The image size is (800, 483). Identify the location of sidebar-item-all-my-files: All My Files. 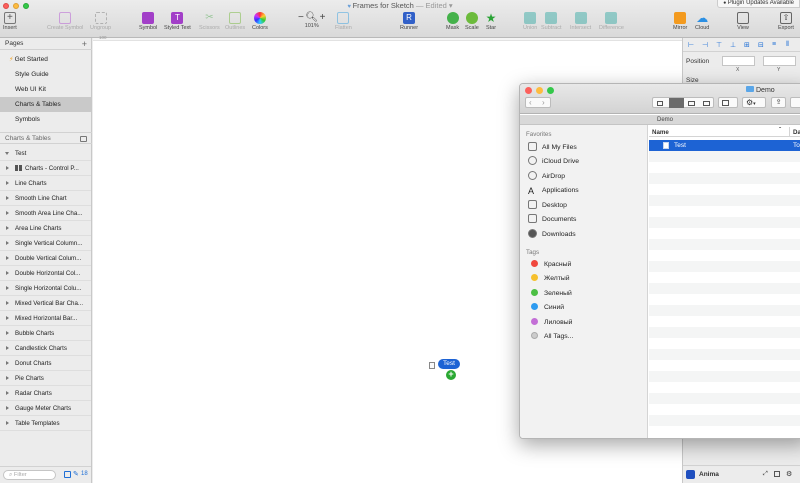
(552, 148).